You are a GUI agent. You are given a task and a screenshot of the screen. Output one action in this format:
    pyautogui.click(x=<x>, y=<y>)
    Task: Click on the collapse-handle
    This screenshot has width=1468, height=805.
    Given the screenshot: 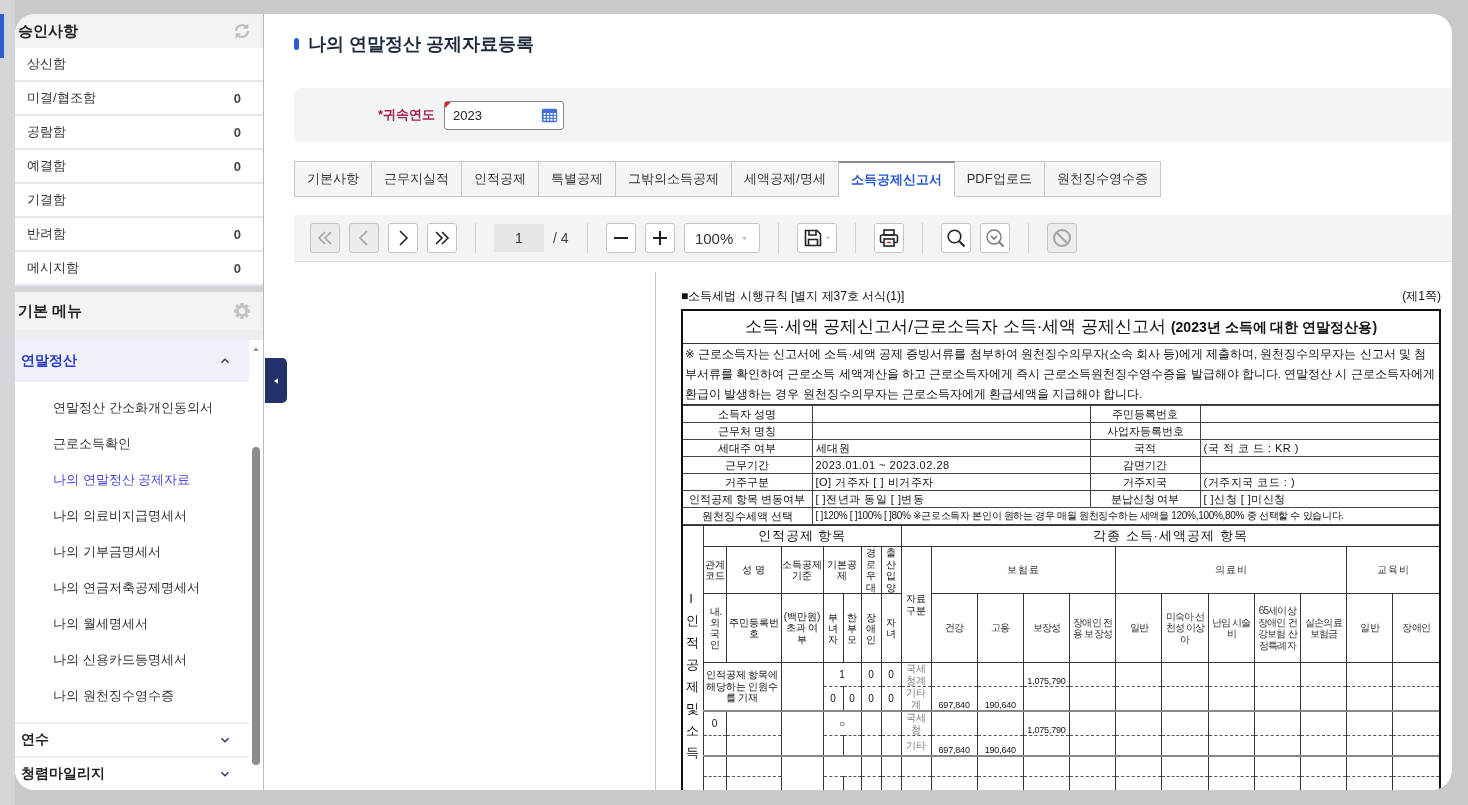 What is the action you would take?
    pyautogui.click(x=276, y=380)
    